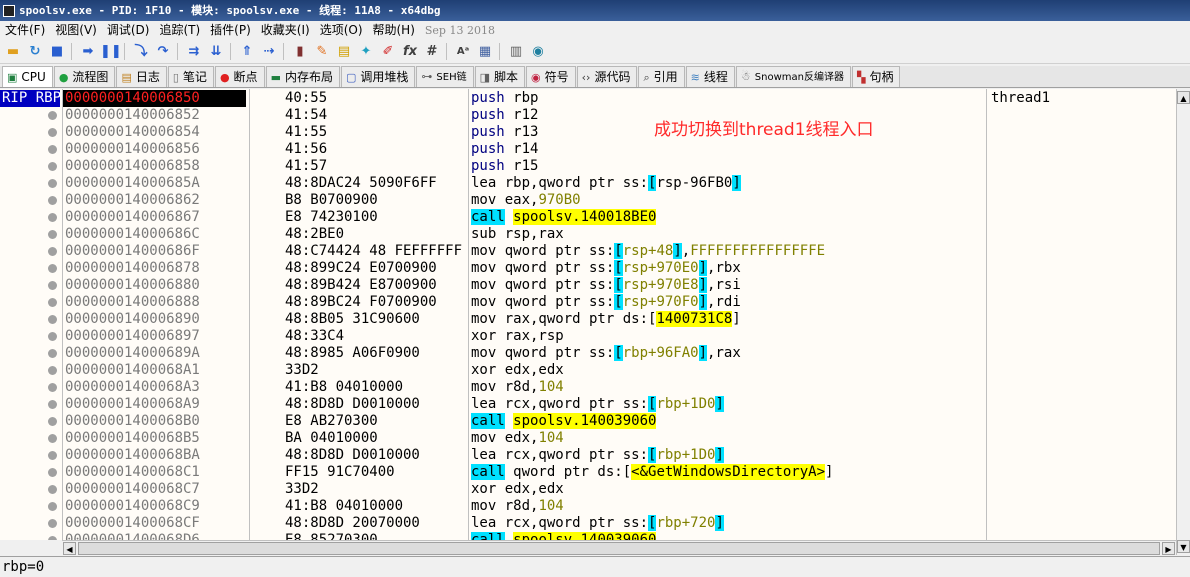 The width and height of the screenshot is (1190, 577). What do you see at coordinates (132, 421) in the screenshot?
I see `address-cell: 00000001400068B0` at bounding box center [132, 421].